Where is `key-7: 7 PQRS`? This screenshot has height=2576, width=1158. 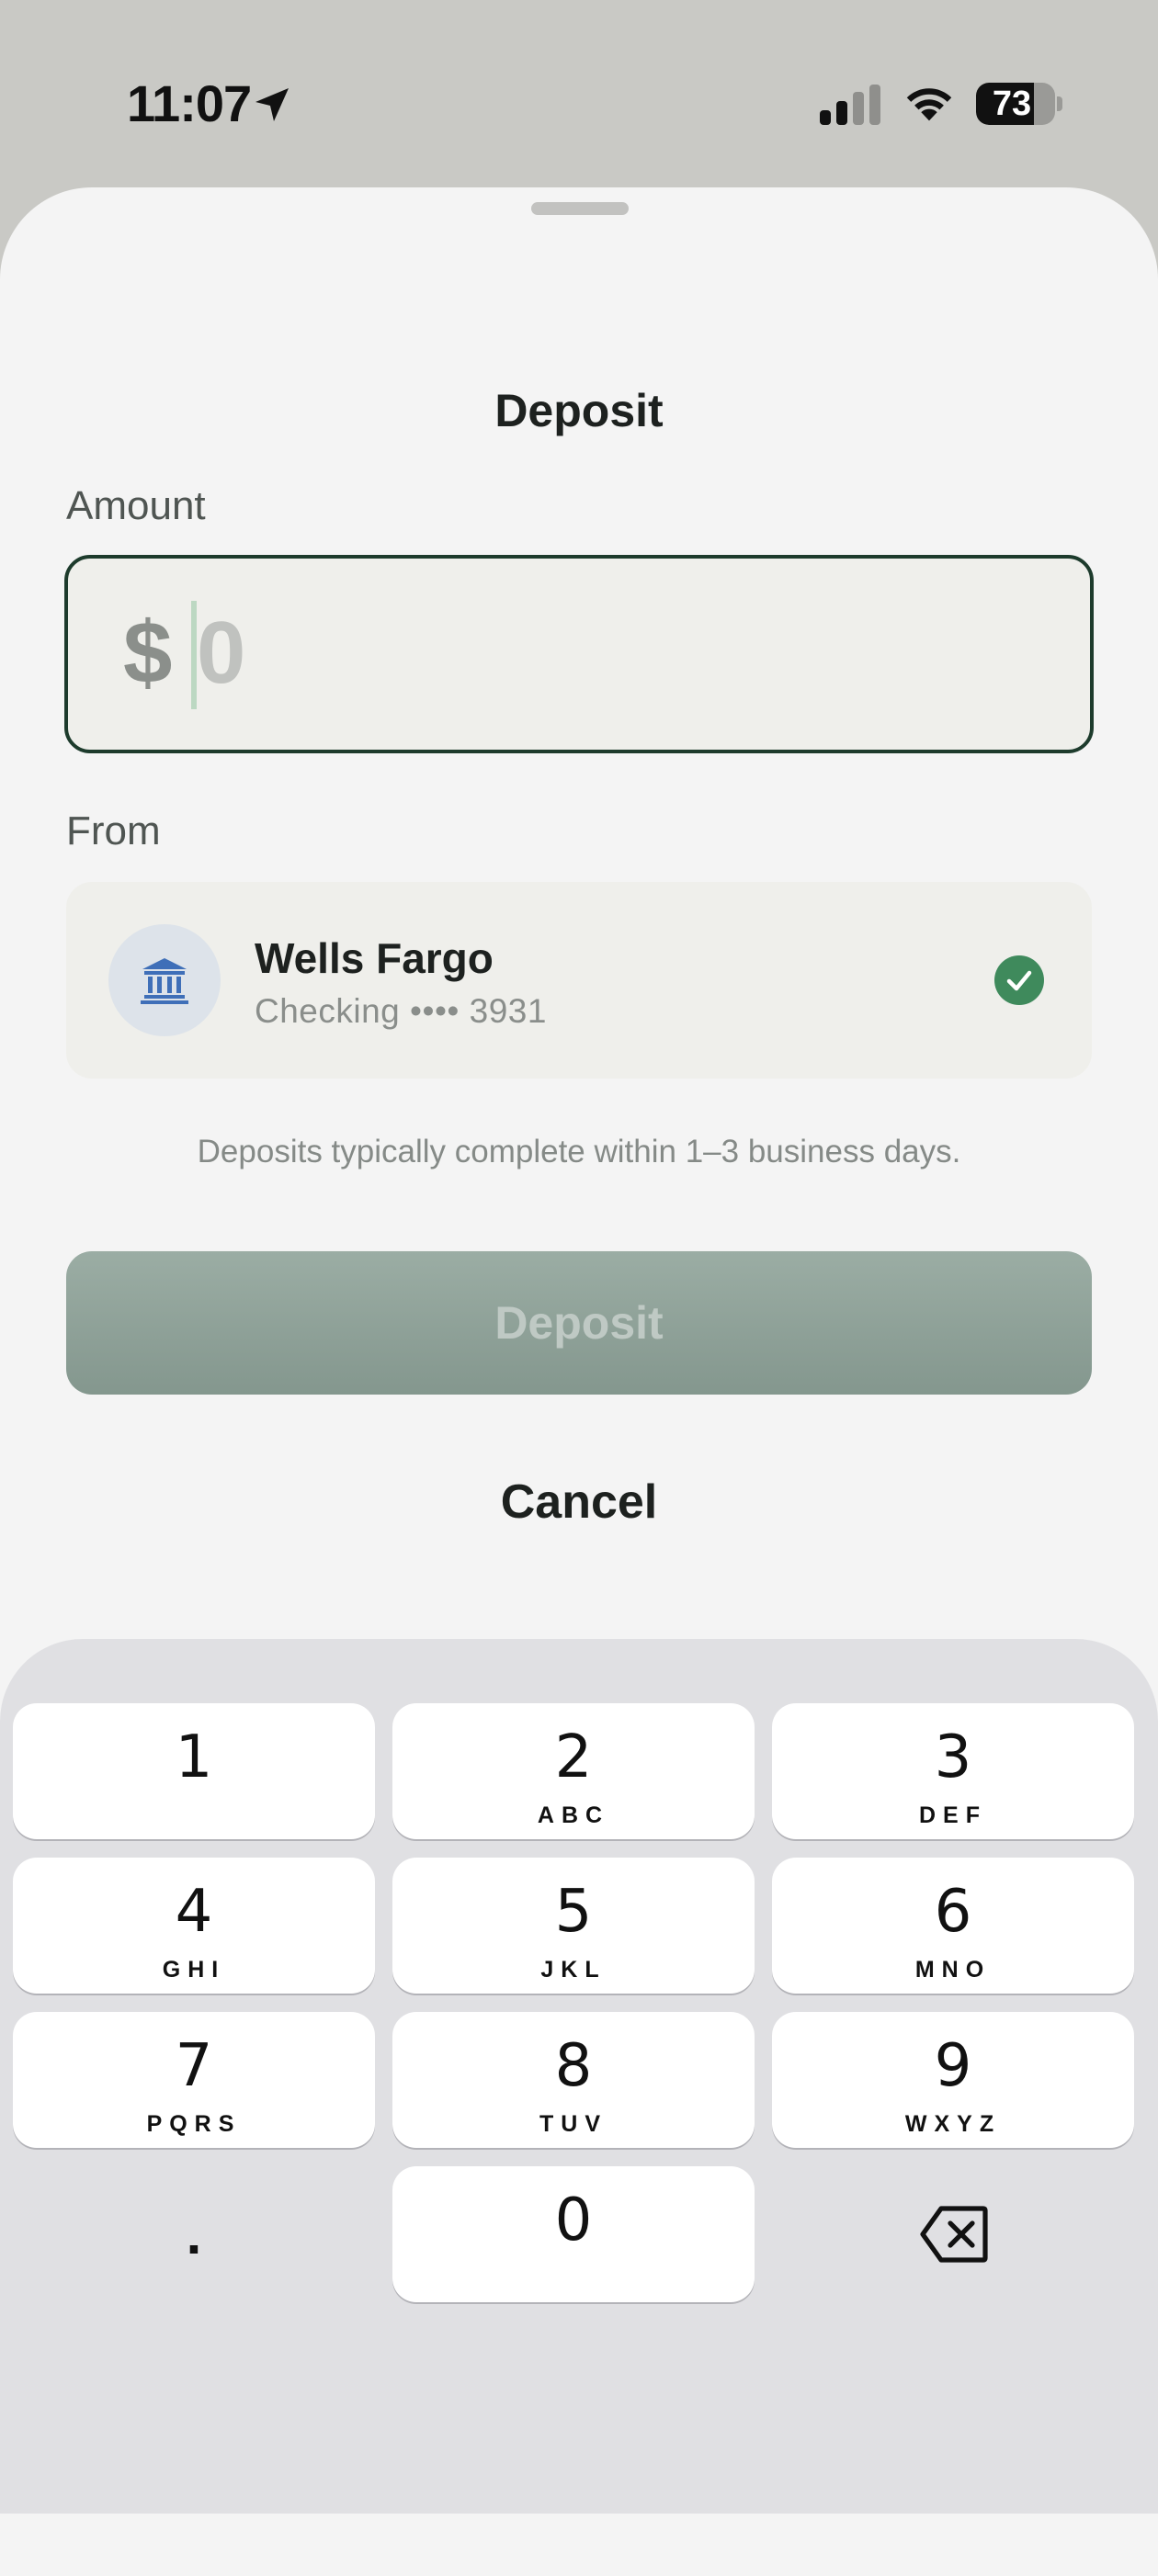
key-7: 7 PQRS is located at coordinates (194, 2080).